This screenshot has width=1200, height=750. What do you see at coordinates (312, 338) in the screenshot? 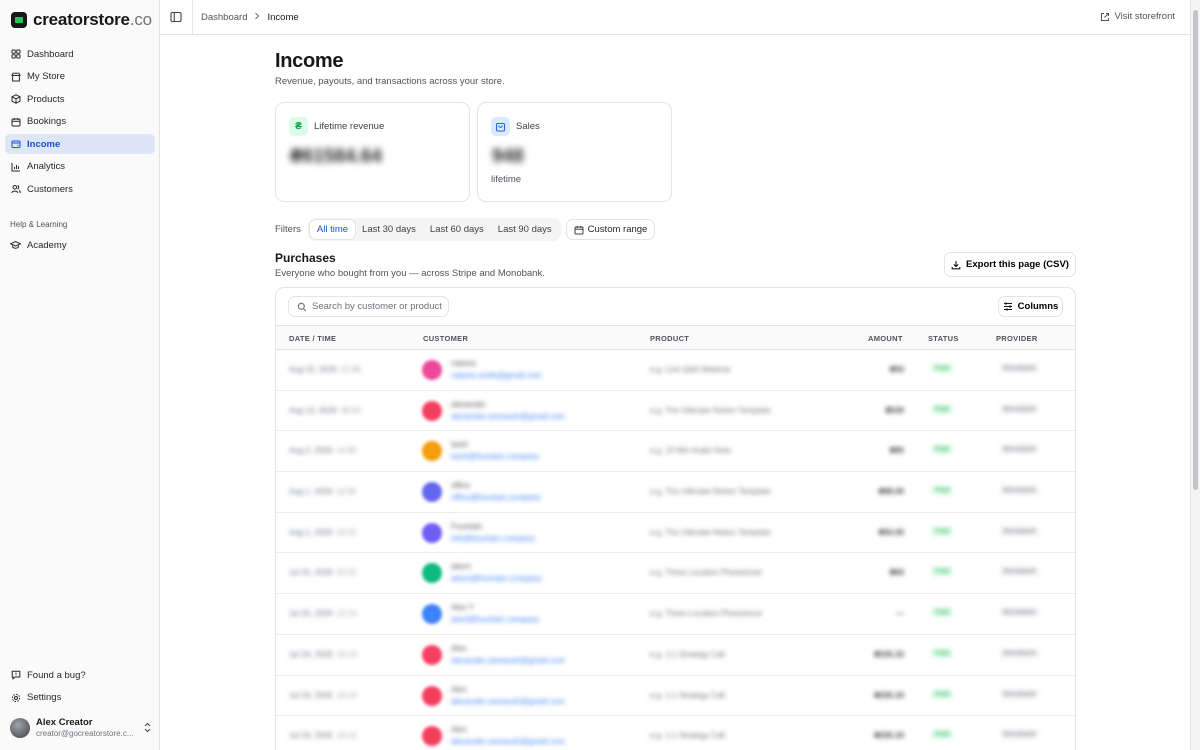
I see `col-date: DATE / TIME` at bounding box center [312, 338].